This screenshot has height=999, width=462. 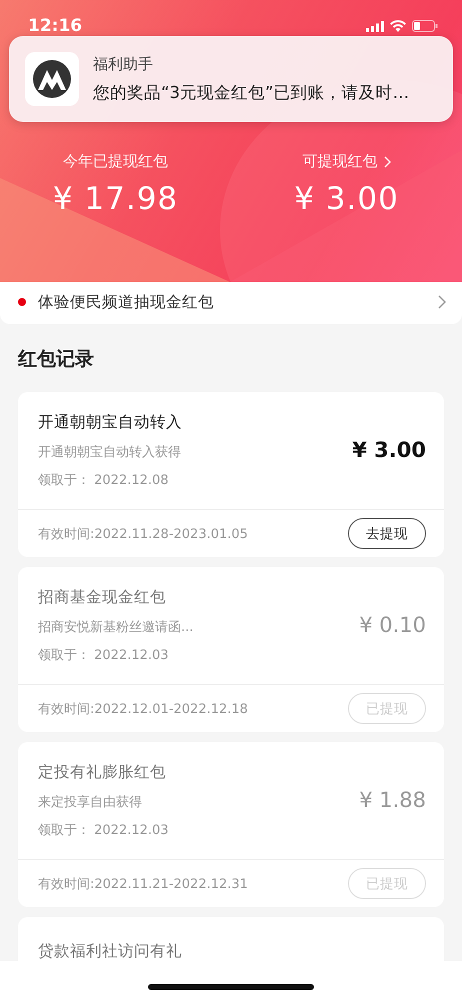 I want to click on section-title: 红包记录, so click(x=56, y=359).